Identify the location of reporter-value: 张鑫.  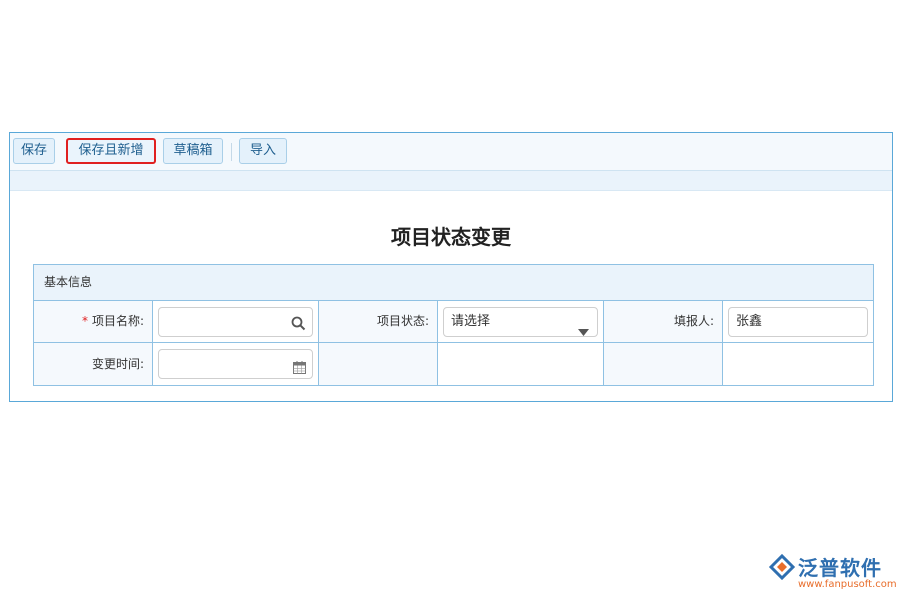
(749, 321).